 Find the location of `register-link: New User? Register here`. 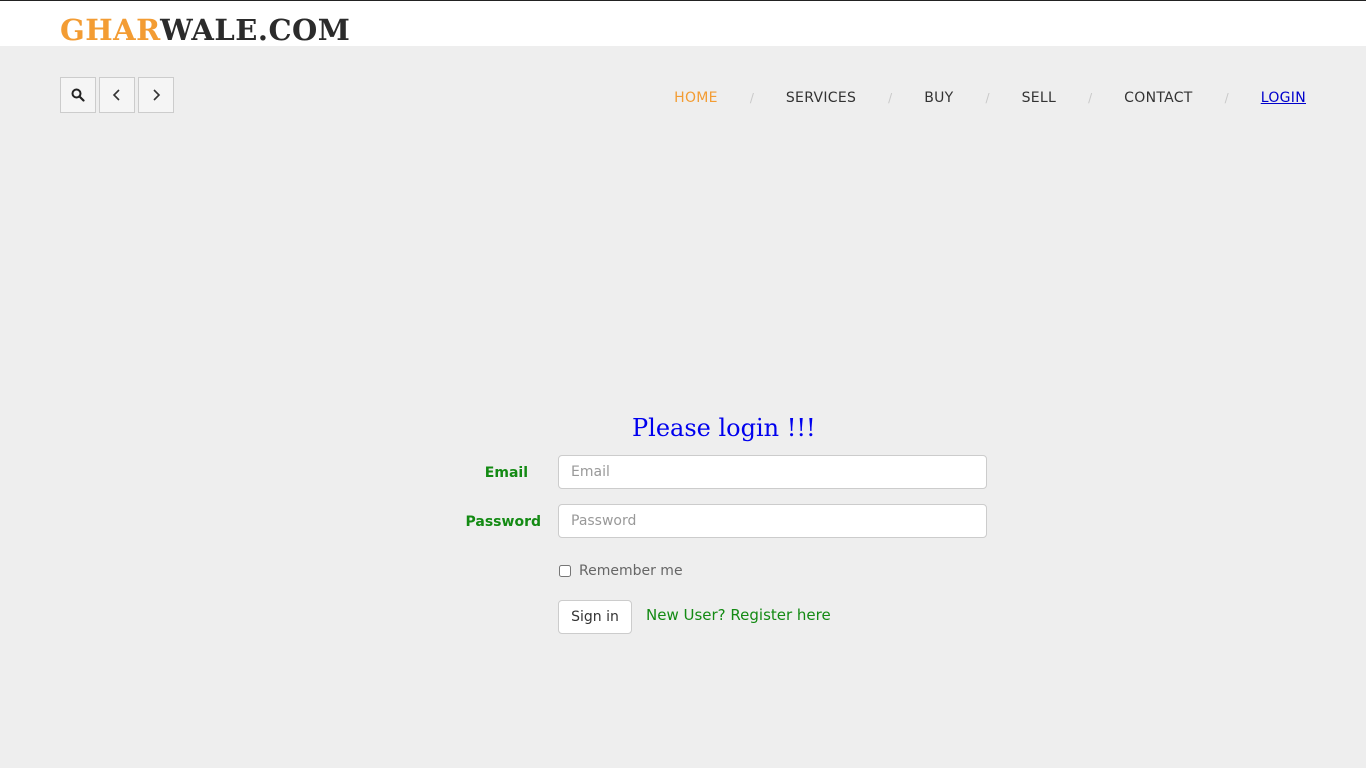

register-link: New User? Register here is located at coordinates (738, 615).